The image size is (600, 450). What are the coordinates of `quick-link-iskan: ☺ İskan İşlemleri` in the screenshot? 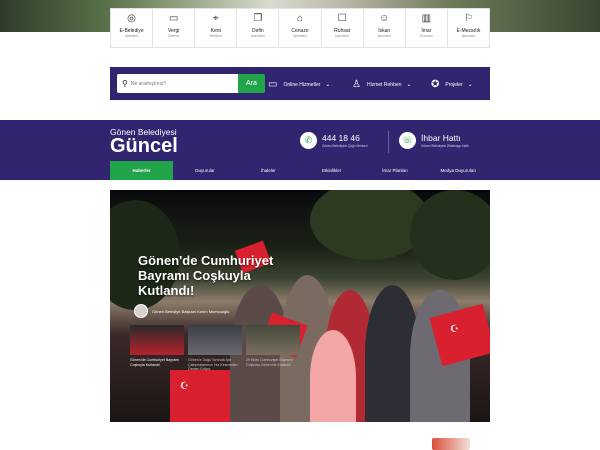 It's located at (384, 28).